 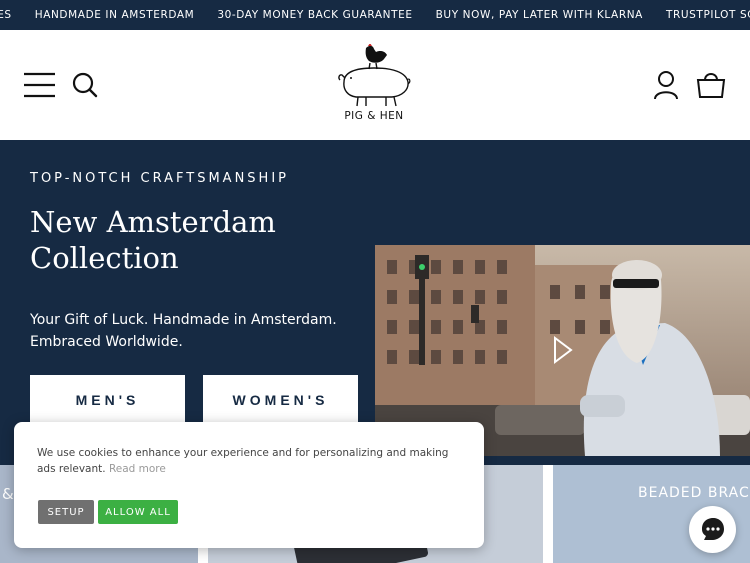 What do you see at coordinates (315, 15) in the screenshot?
I see `announcement-item: 30-DAY MONEY BACK GUARANTEE` at bounding box center [315, 15].